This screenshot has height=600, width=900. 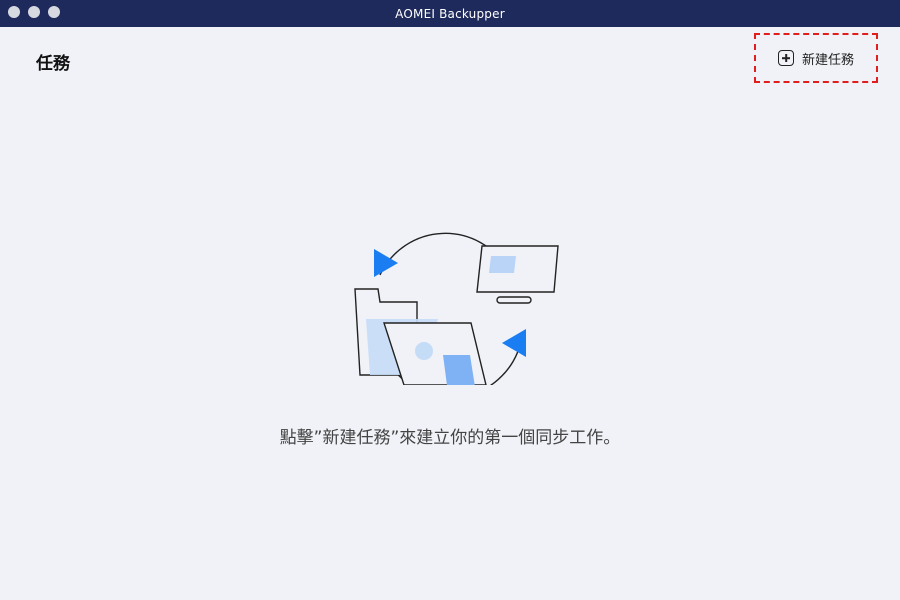 I want to click on monitor-screen, so click(x=502, y=264).